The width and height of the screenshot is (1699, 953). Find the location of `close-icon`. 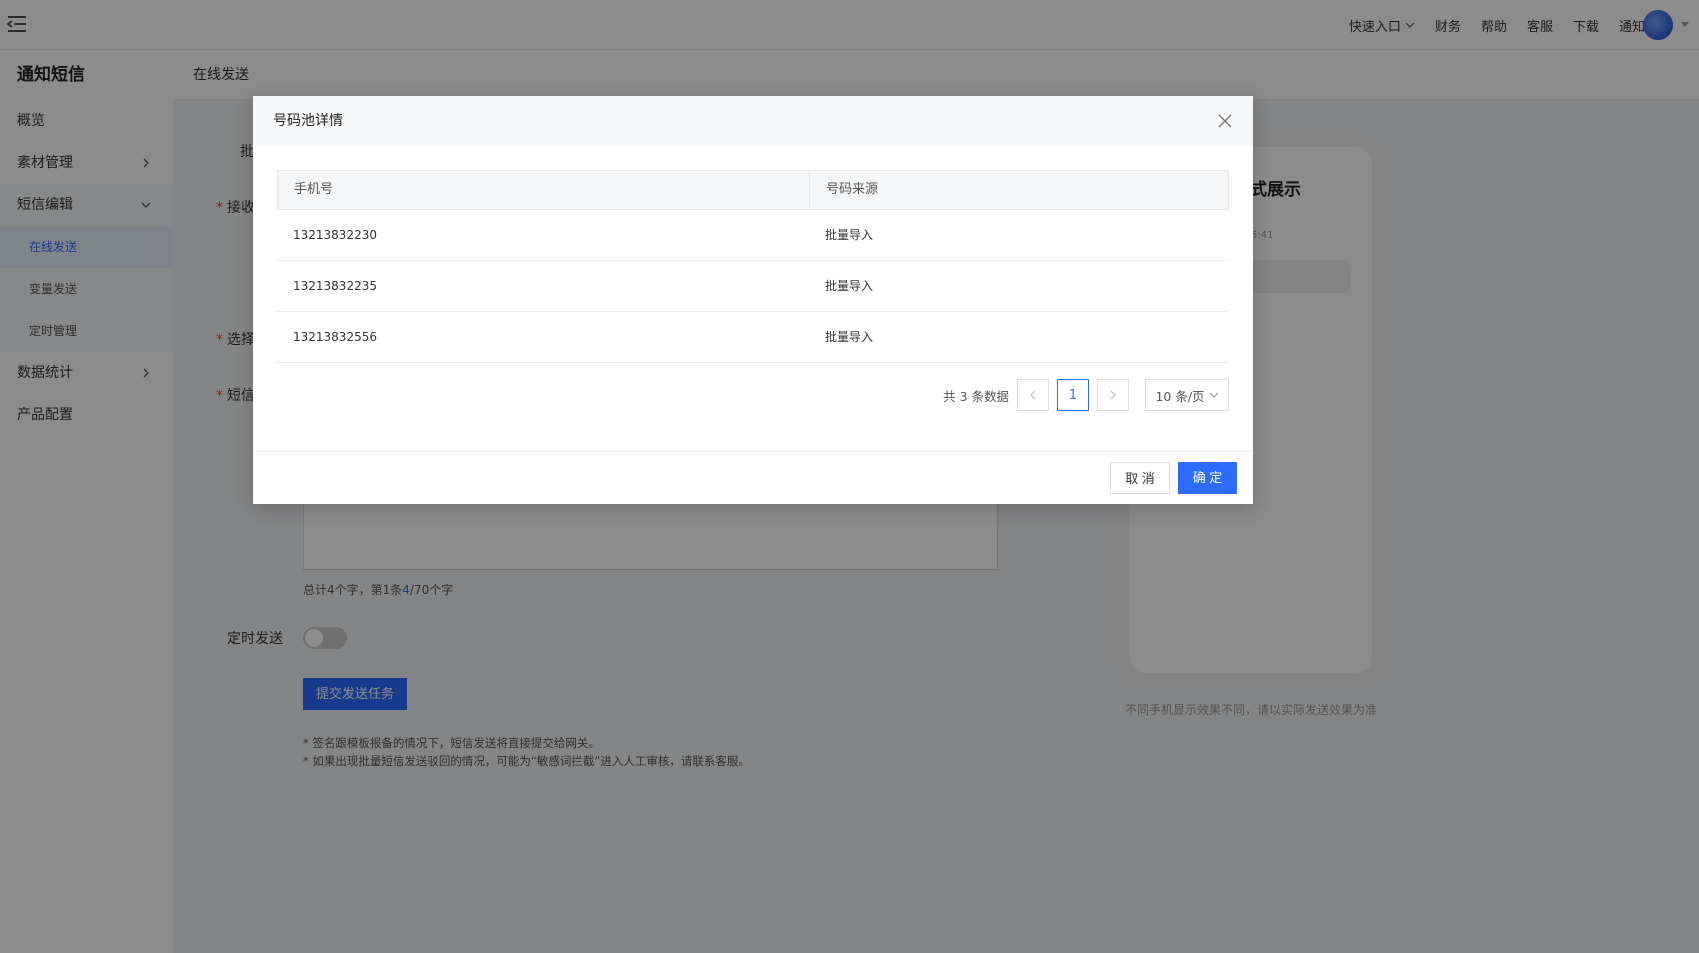

close-icon is located at coordinates (1225, 121).